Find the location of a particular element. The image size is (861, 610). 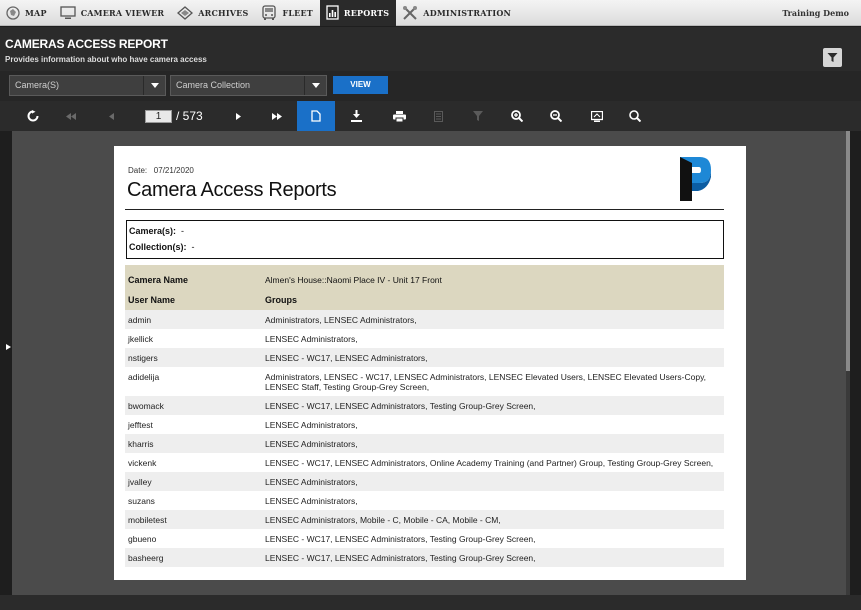

user-name-cell: suzans is located at coordinates (141, 501).